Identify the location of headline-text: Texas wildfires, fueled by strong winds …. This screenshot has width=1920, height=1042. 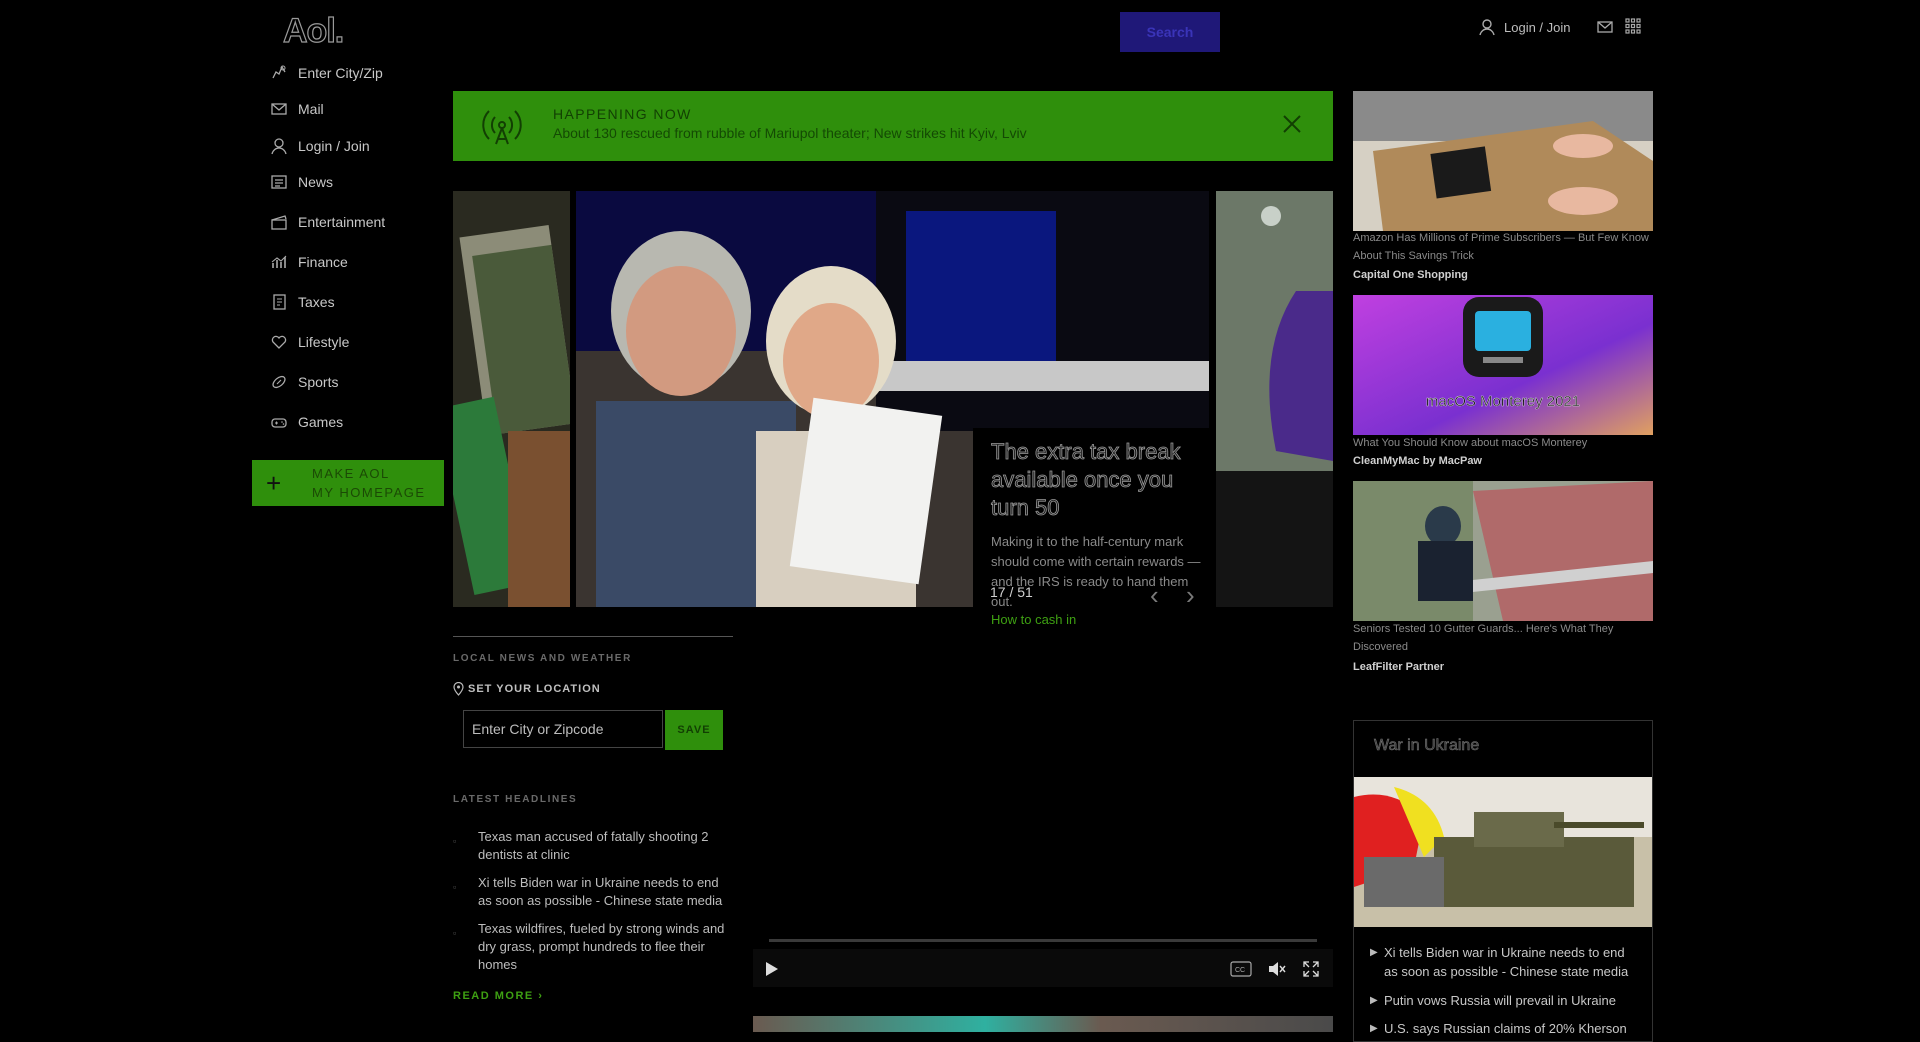
(605, 947).